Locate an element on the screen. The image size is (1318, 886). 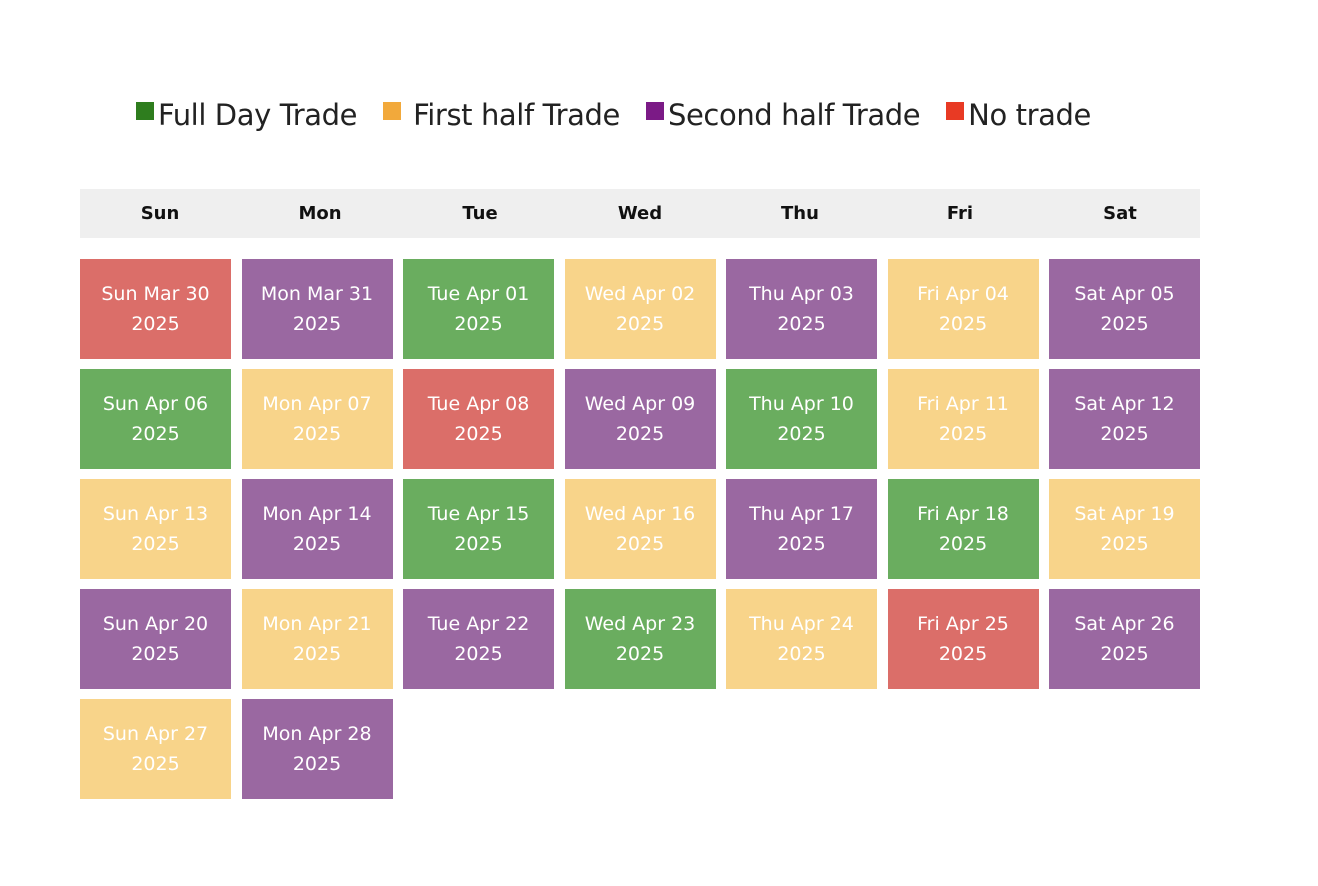
day-cell: Wed Apr 09 2025 is located at coordinates (640, 419).